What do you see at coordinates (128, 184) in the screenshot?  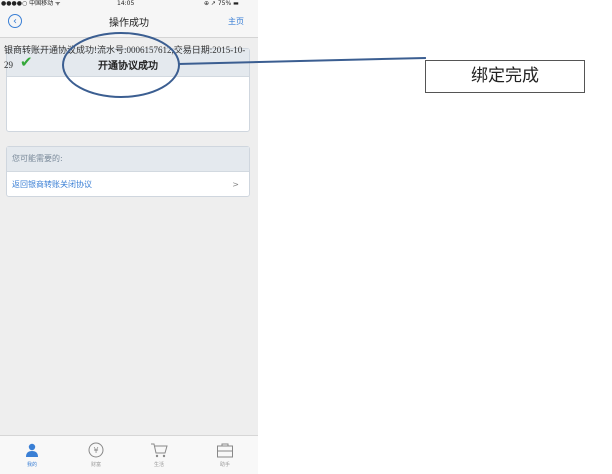 I see `suggestion-return-close-agreement: 返回银商转账关闭协议 >` at bounding box center [128, 184].